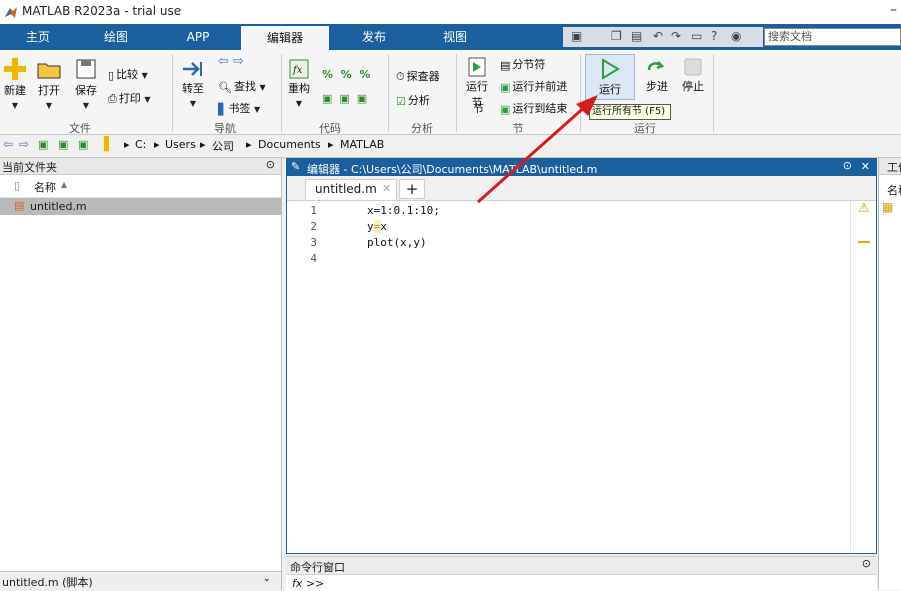  What do you see at coordinates (19, 205) in the screenshot?
I see `script-file-icon: ▤` at bounding box center [19, 205].